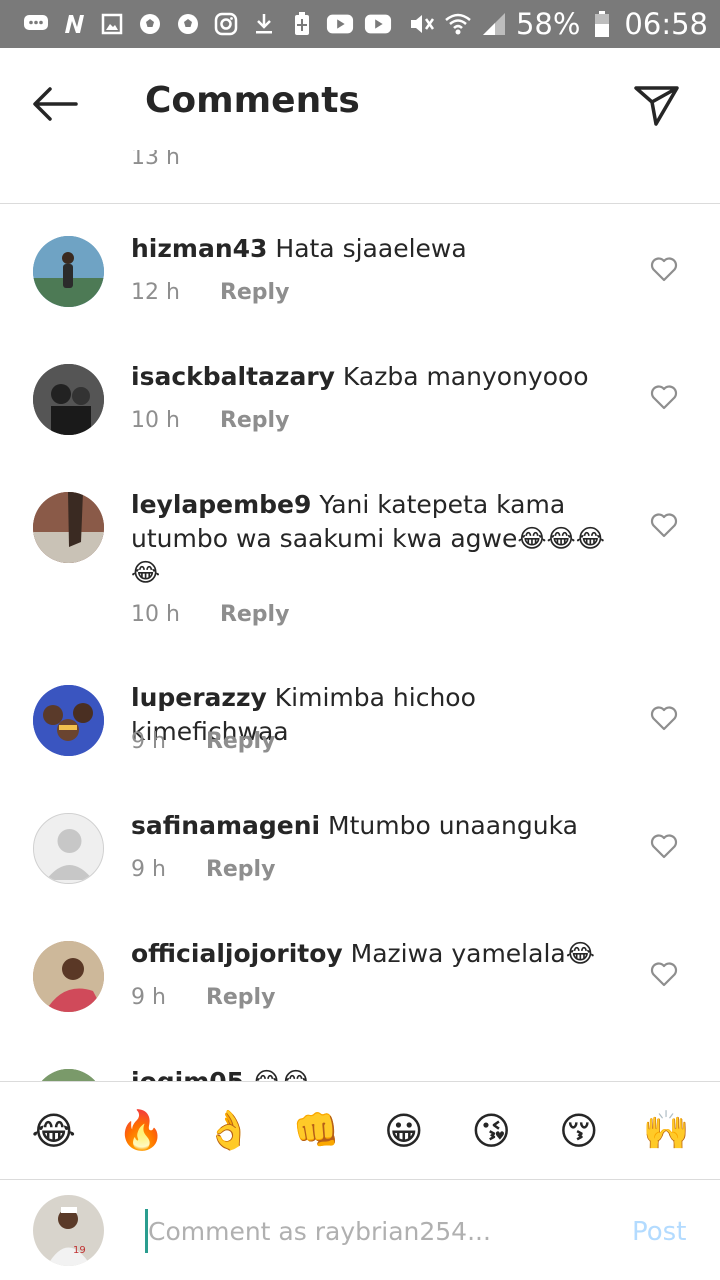 Image resolution: width=720 pixels, height=1280 pixels. What do you see at coordinates (659, 1232) in the screenshot?
I see `post-button: Post` at bounding box center [659, 1232].